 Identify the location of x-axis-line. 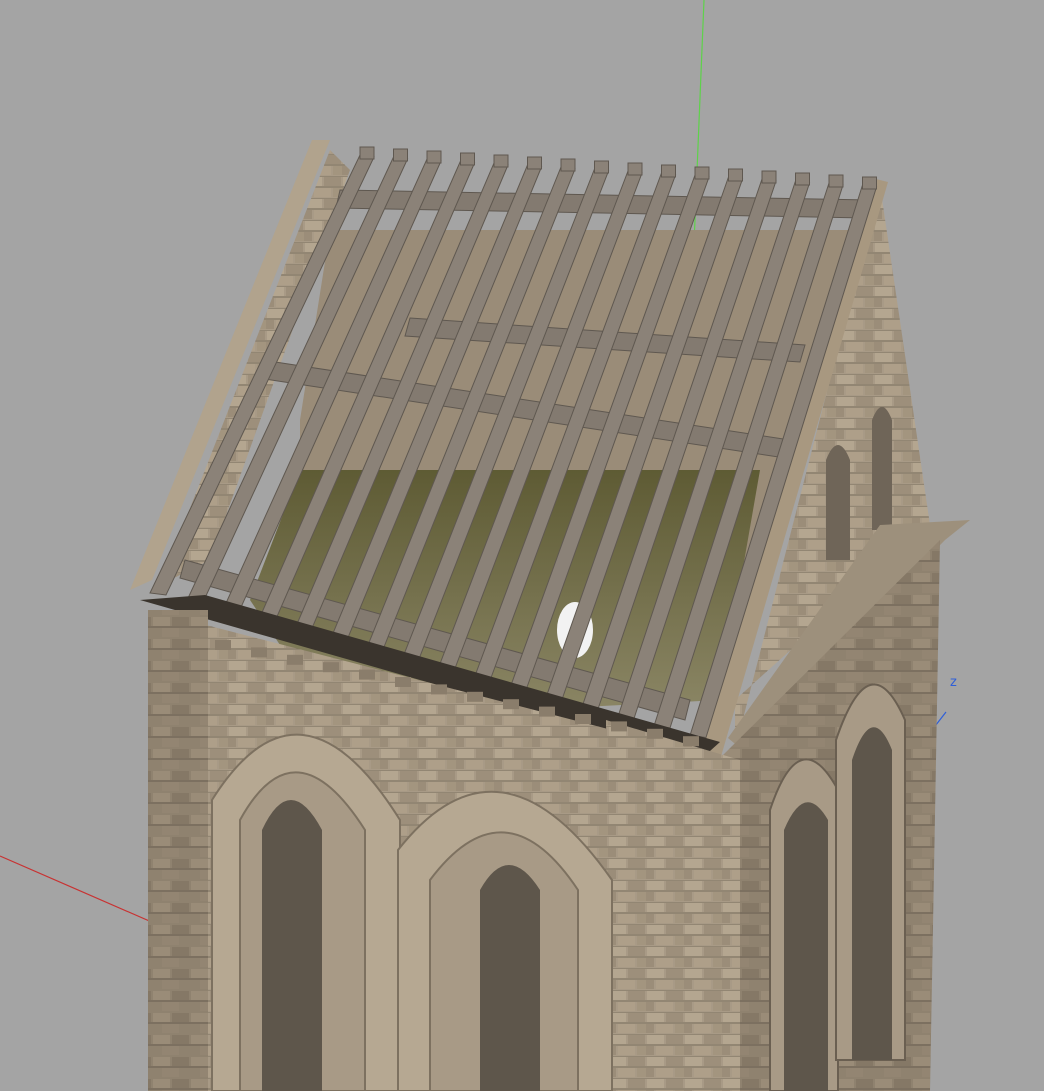
(85, 893).